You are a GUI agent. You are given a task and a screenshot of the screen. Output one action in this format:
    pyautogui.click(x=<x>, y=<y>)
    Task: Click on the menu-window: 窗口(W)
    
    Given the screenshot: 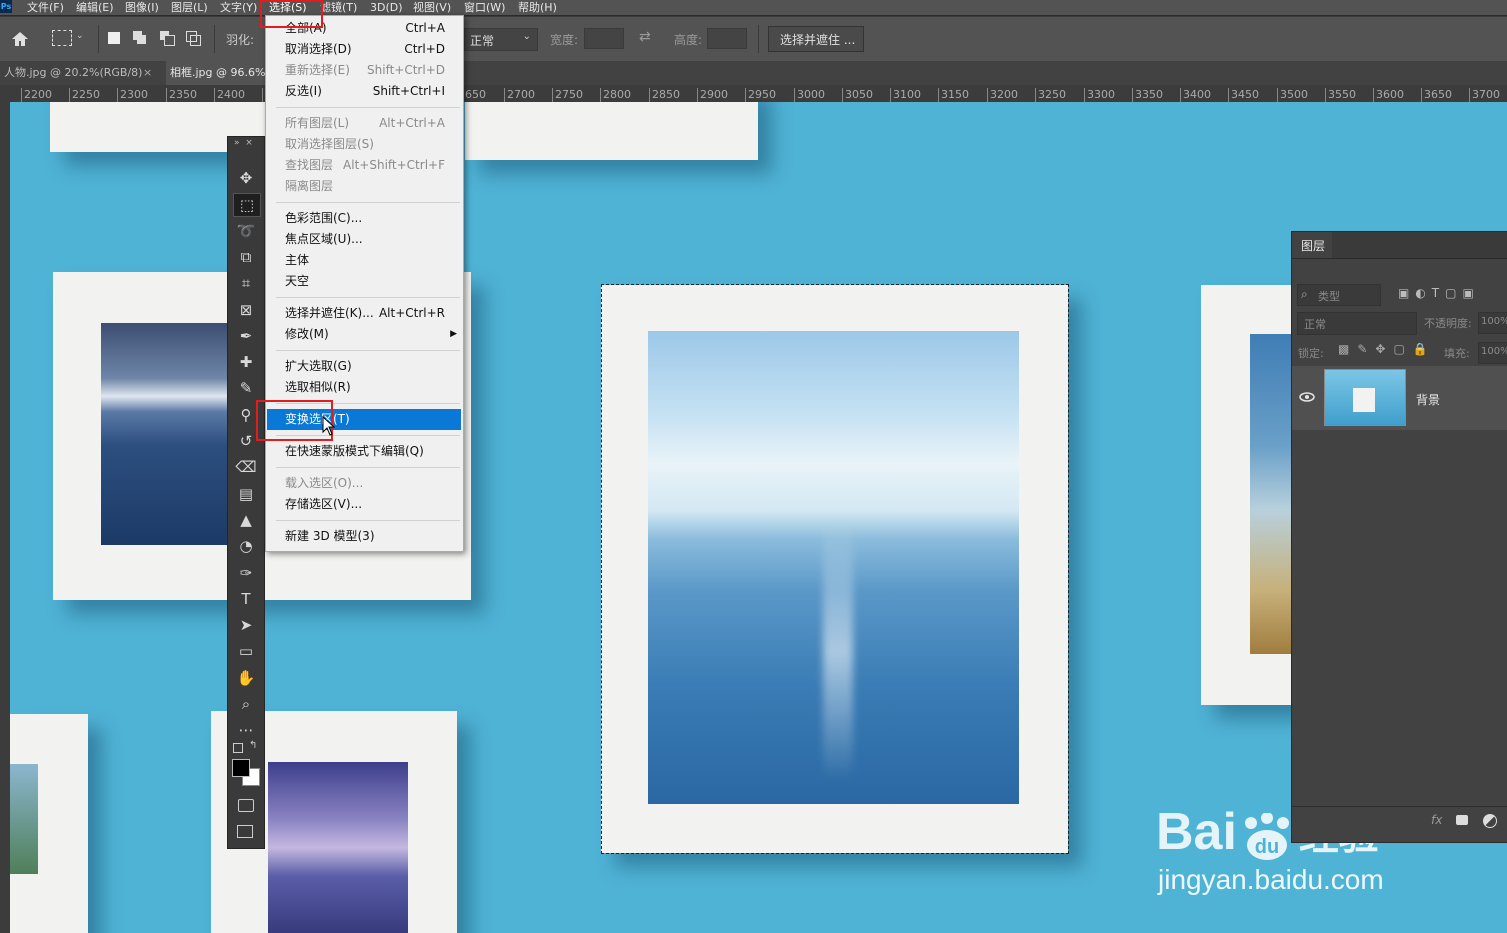 What is the action you would take?
    pyautogui.click(x=484, y=7)
    